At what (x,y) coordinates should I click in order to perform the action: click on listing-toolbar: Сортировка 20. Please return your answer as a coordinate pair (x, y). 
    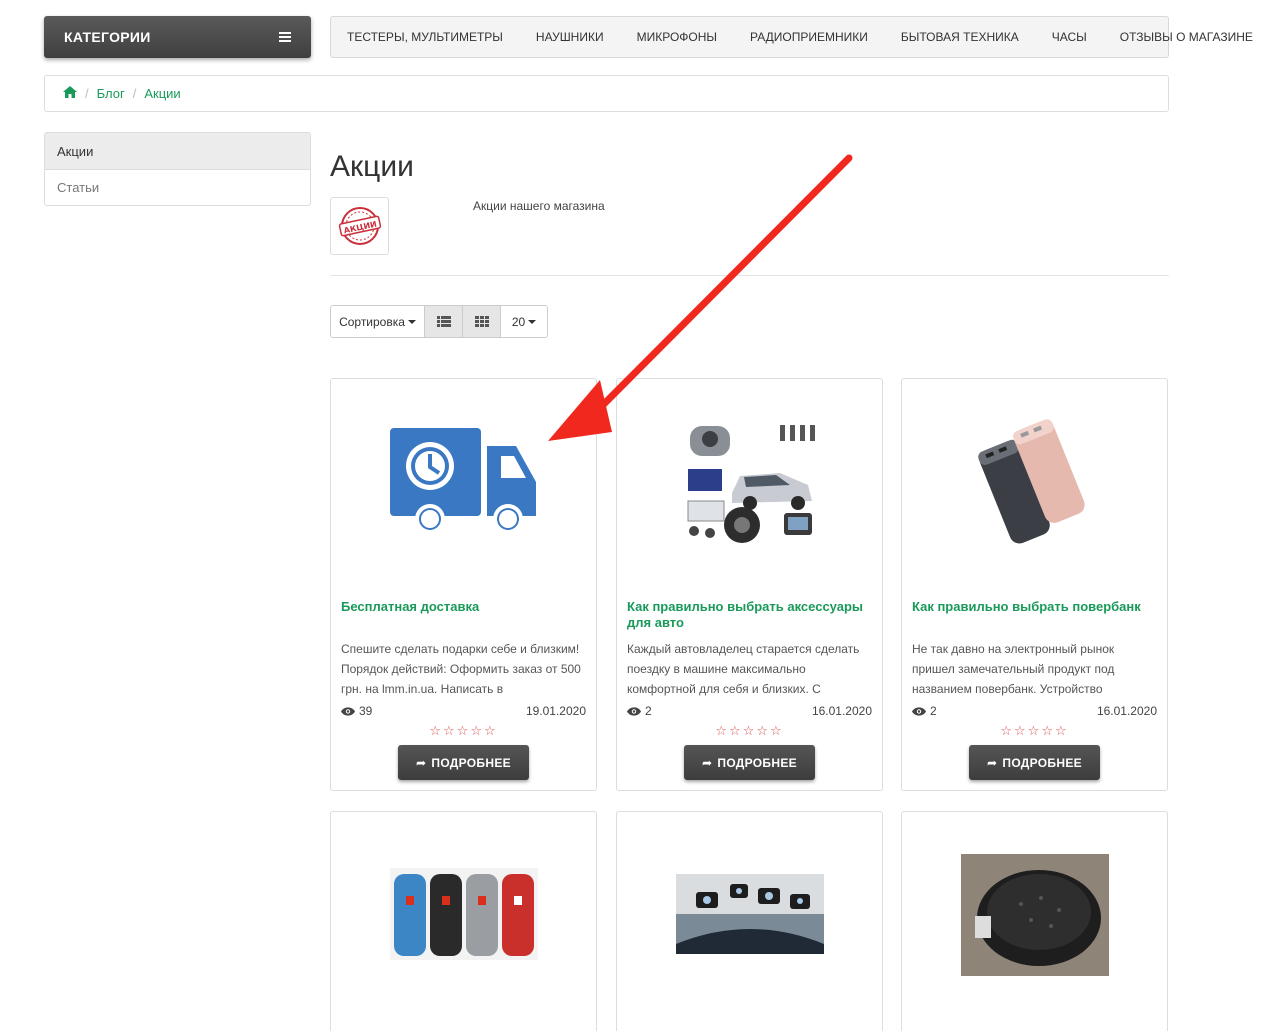
    Looking at the image, I should click on (439, 321).